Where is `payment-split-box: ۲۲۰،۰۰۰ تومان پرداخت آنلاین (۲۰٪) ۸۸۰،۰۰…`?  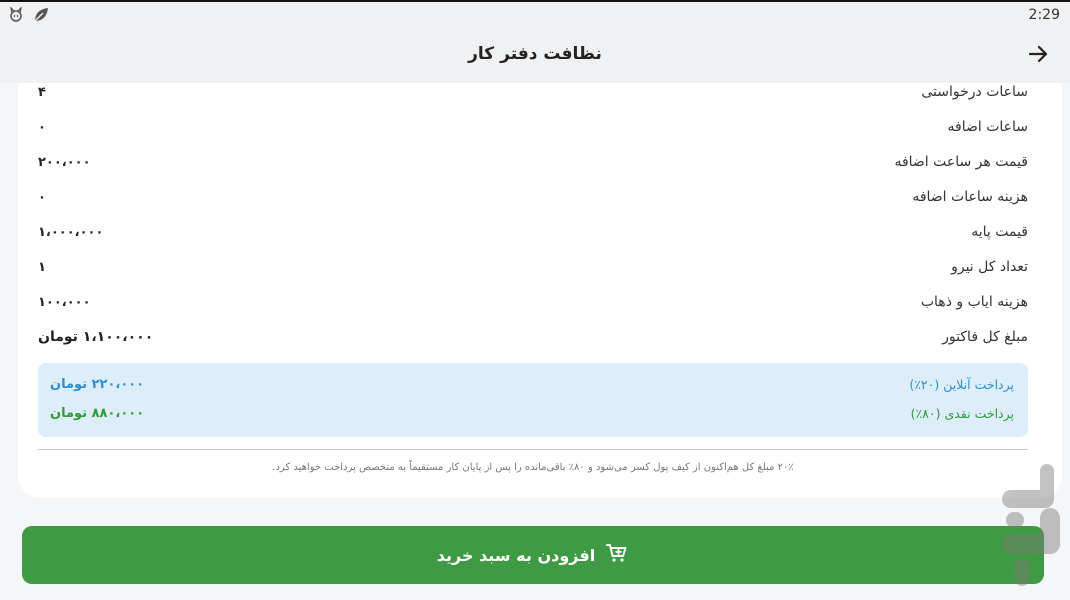
payment-split-box: ۲۲۰،۰۰۰ تومان پرداخت آنلاین (۲۰٪) ۸۸۰،۰۰… is located at coordinates (533, 400).